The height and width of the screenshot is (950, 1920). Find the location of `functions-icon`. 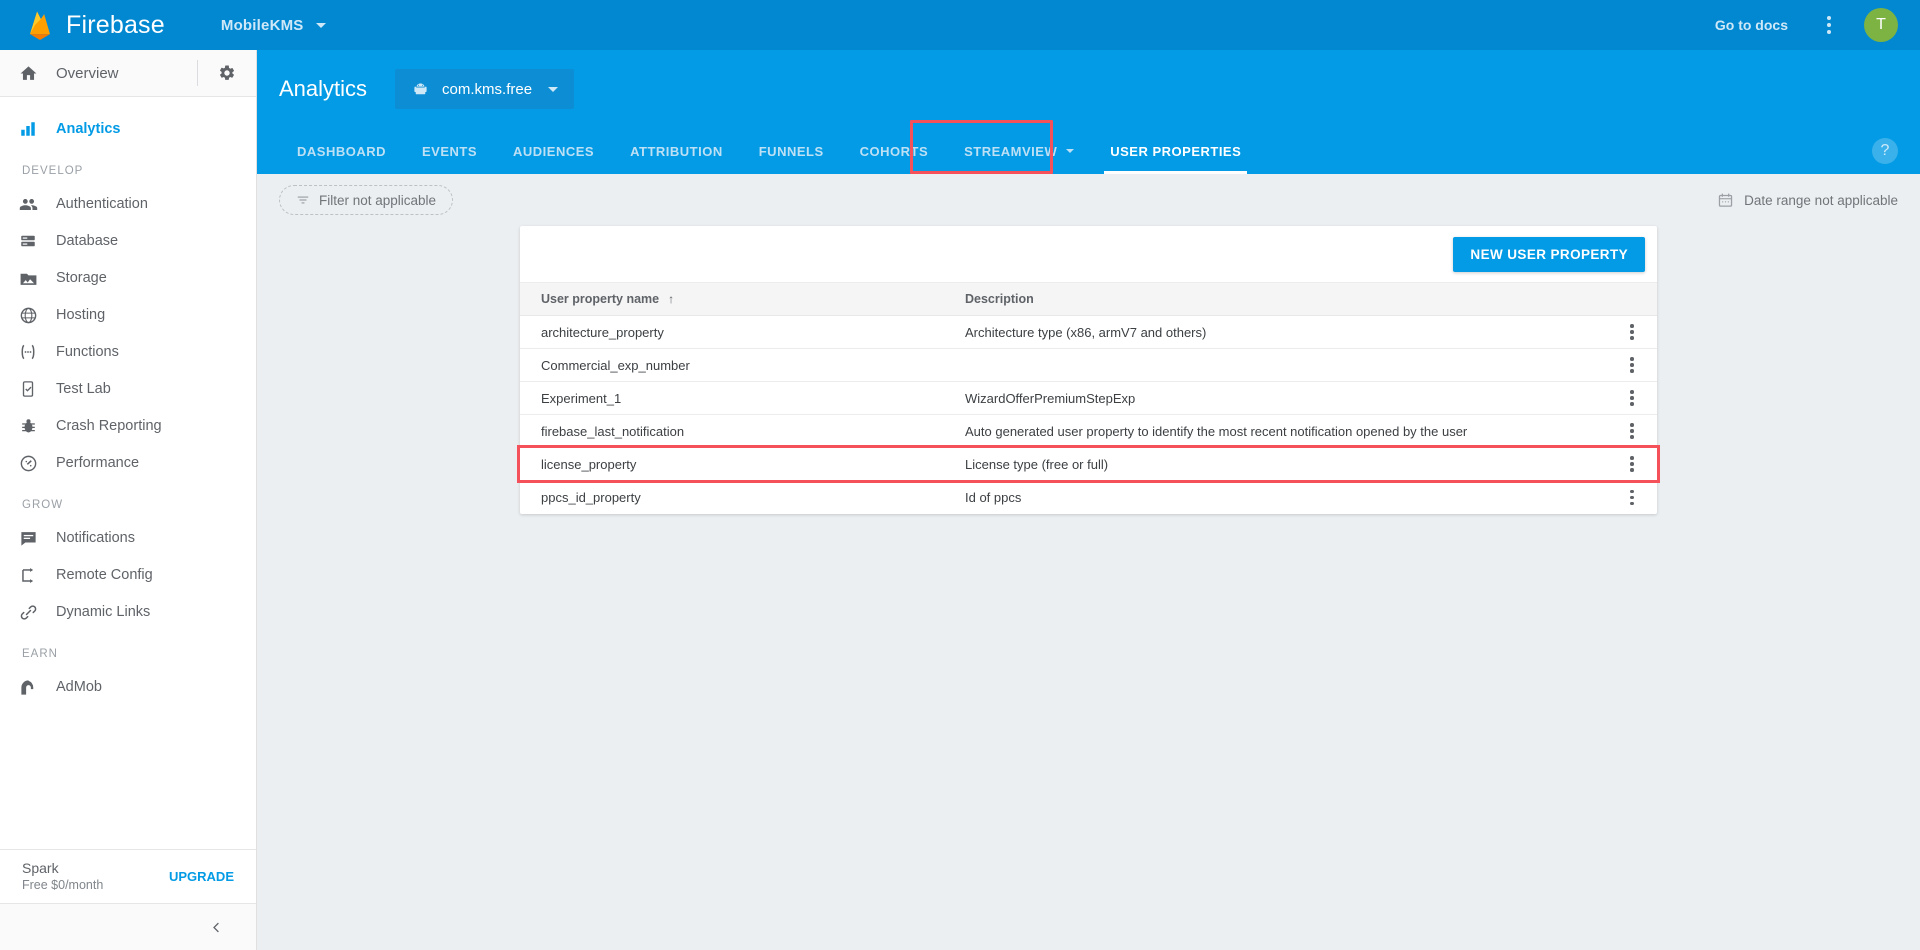

functions-icon is located at coordinates (28, 352).